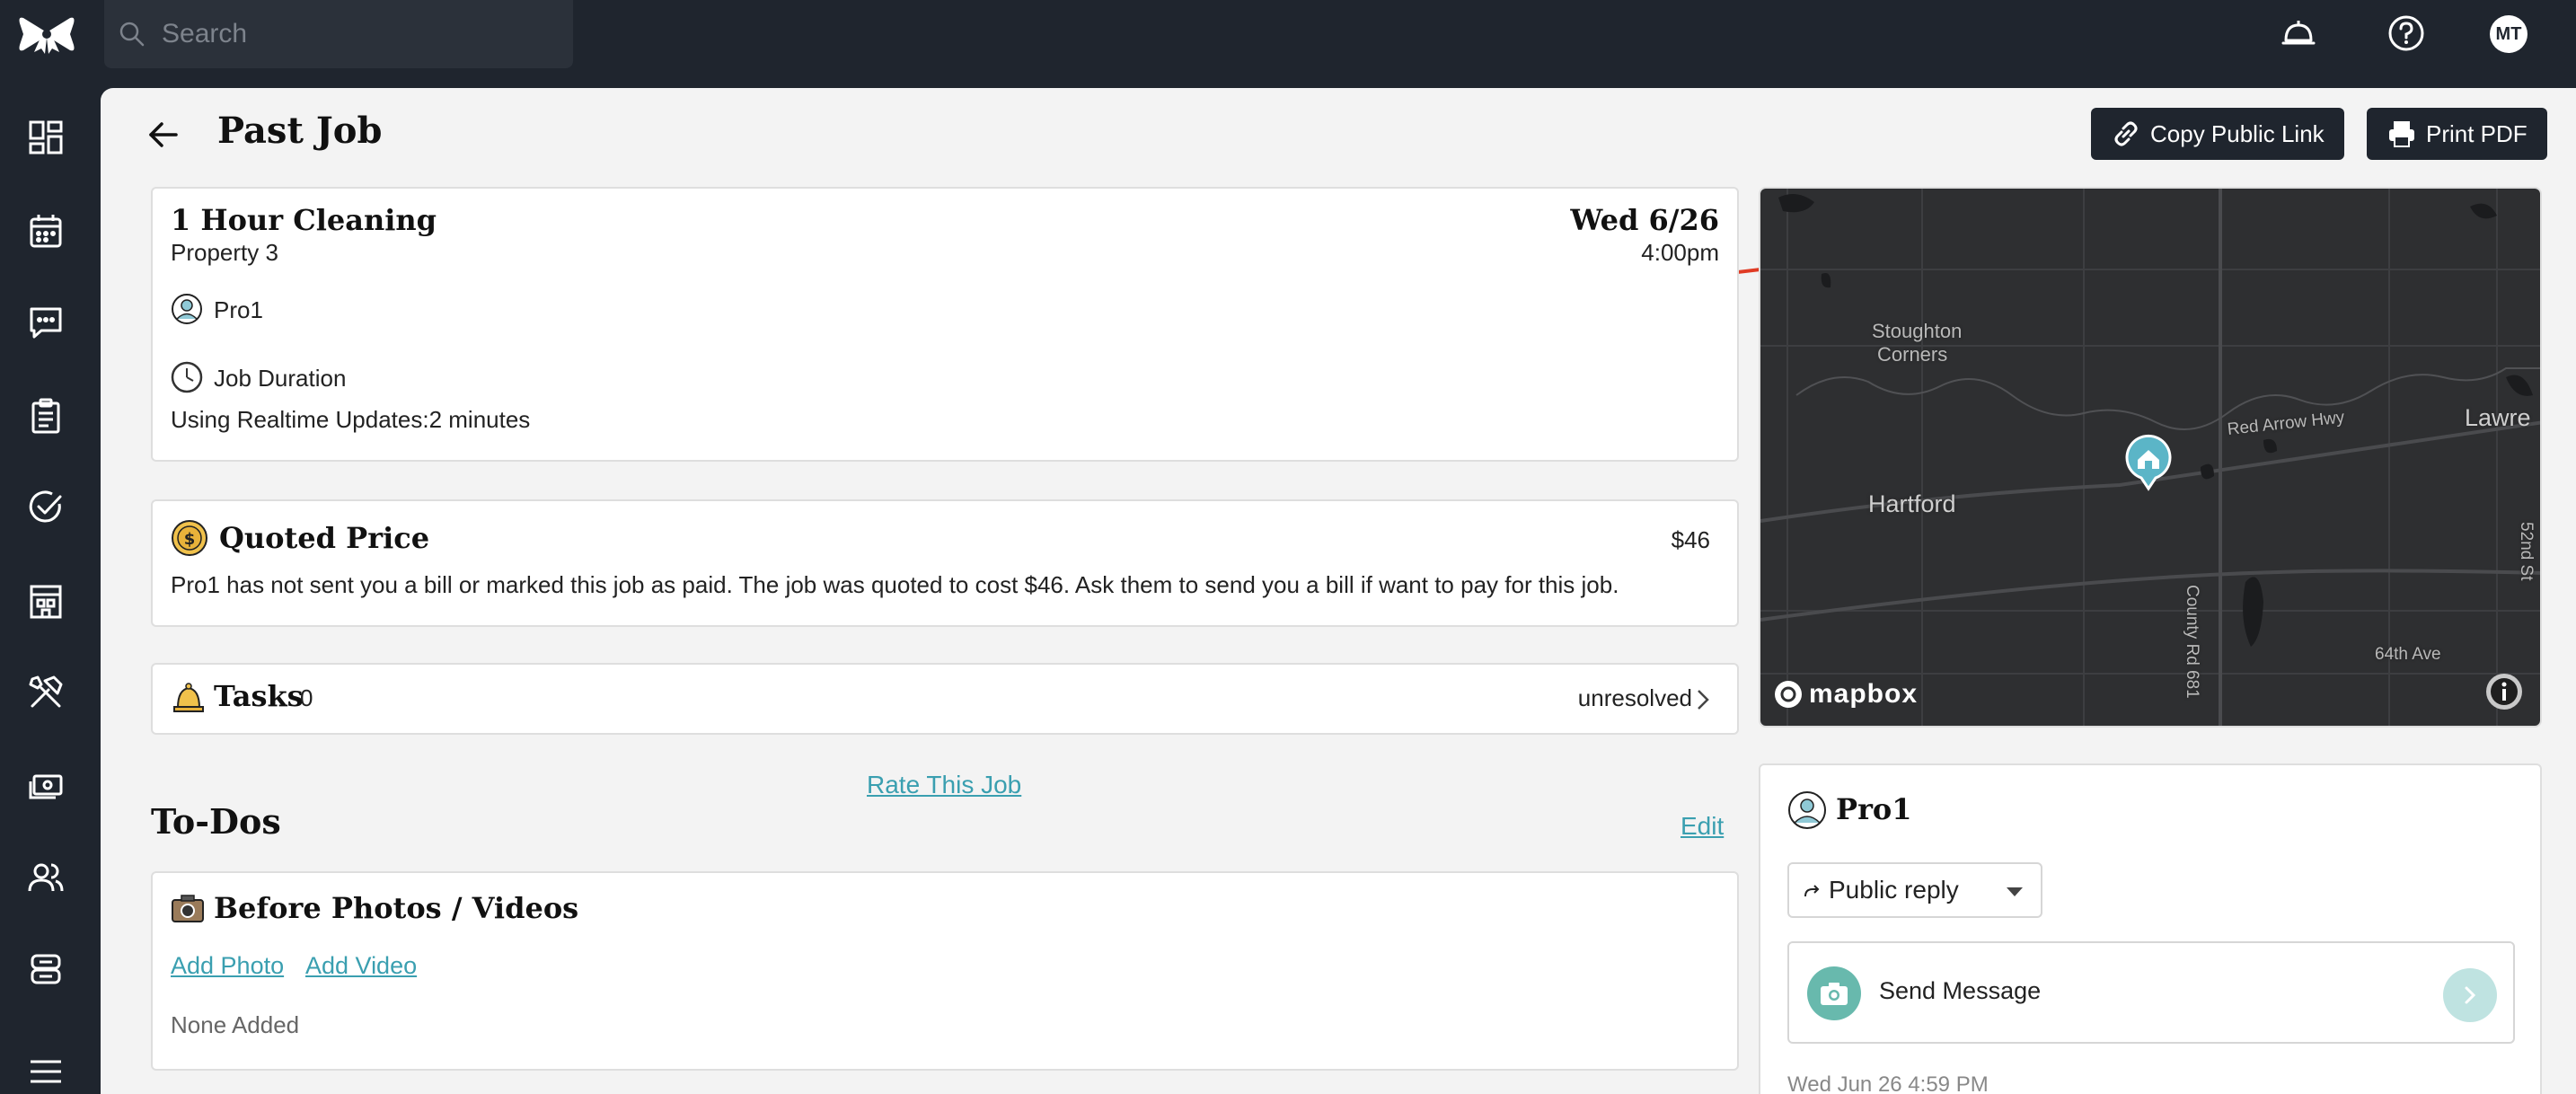 The image size is (2576, 1094). I want to click on job-property: Property 3, so click(224, 252).